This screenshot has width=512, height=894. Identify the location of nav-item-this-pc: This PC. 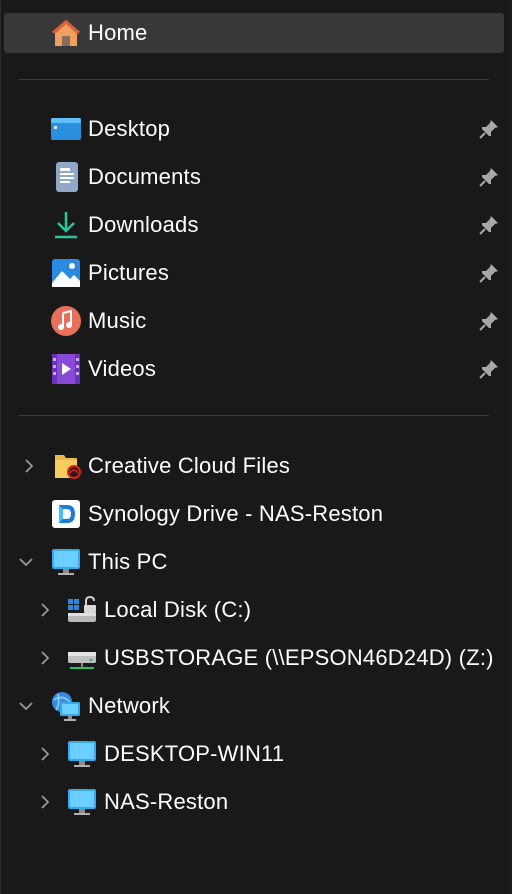
(254, 562).